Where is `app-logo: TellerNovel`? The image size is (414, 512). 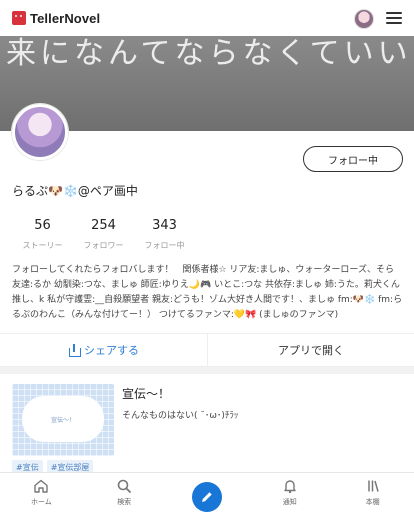 app-logo: TellerNovel is located at coordinates (56, 18).